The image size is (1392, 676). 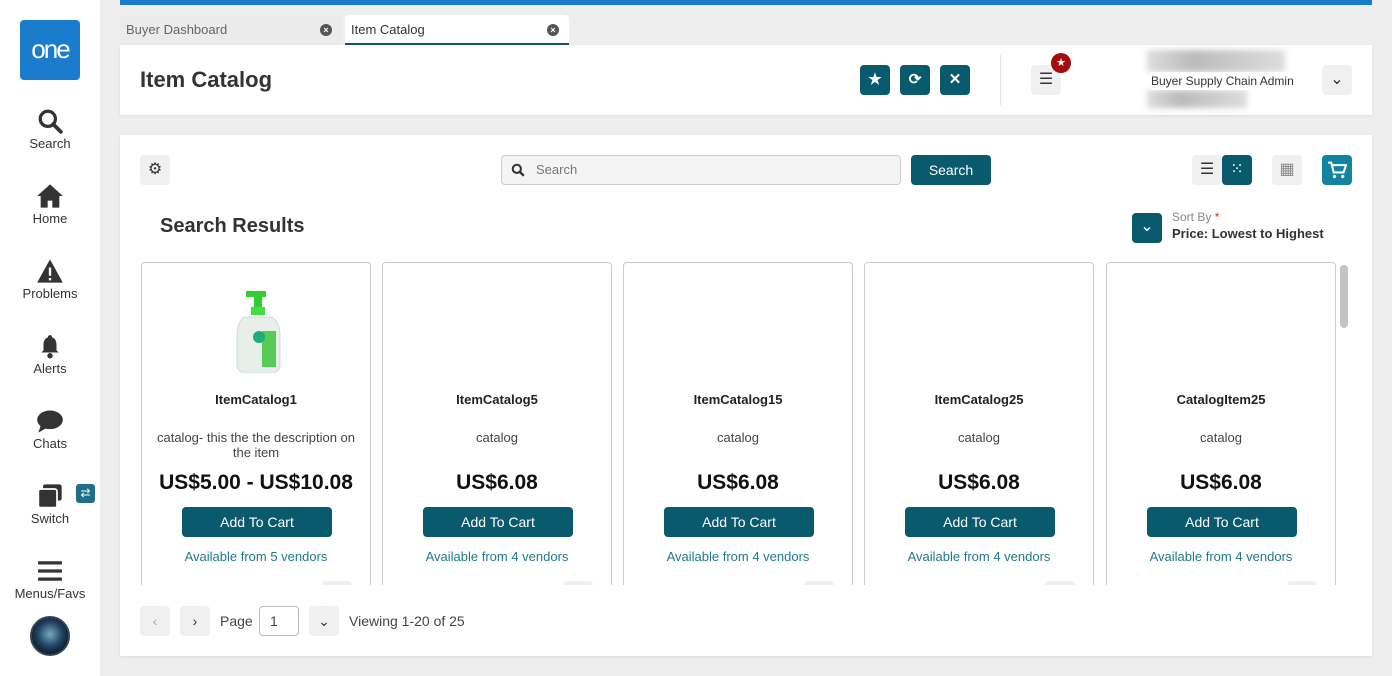 I want to click on top-accent-bar, so click(x=746, y=2).